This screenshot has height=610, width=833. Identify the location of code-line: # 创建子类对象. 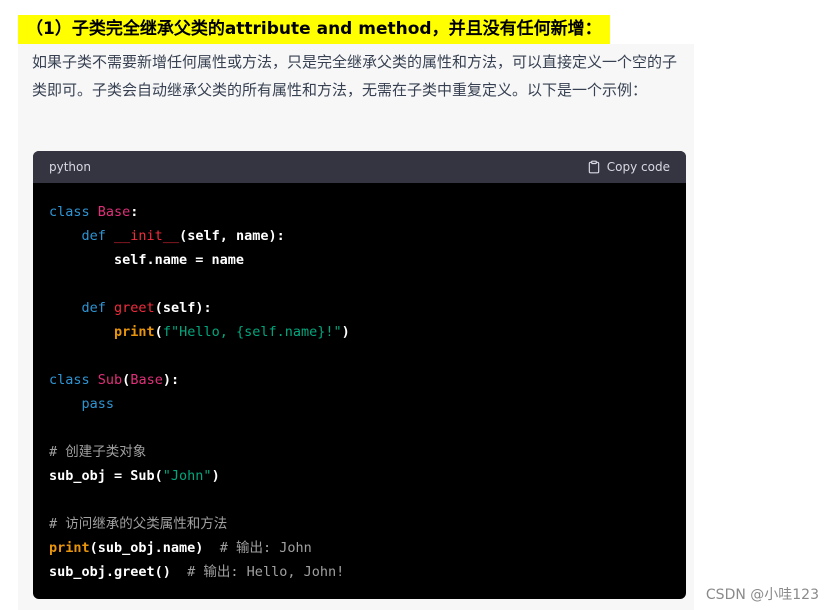
(97, 452).